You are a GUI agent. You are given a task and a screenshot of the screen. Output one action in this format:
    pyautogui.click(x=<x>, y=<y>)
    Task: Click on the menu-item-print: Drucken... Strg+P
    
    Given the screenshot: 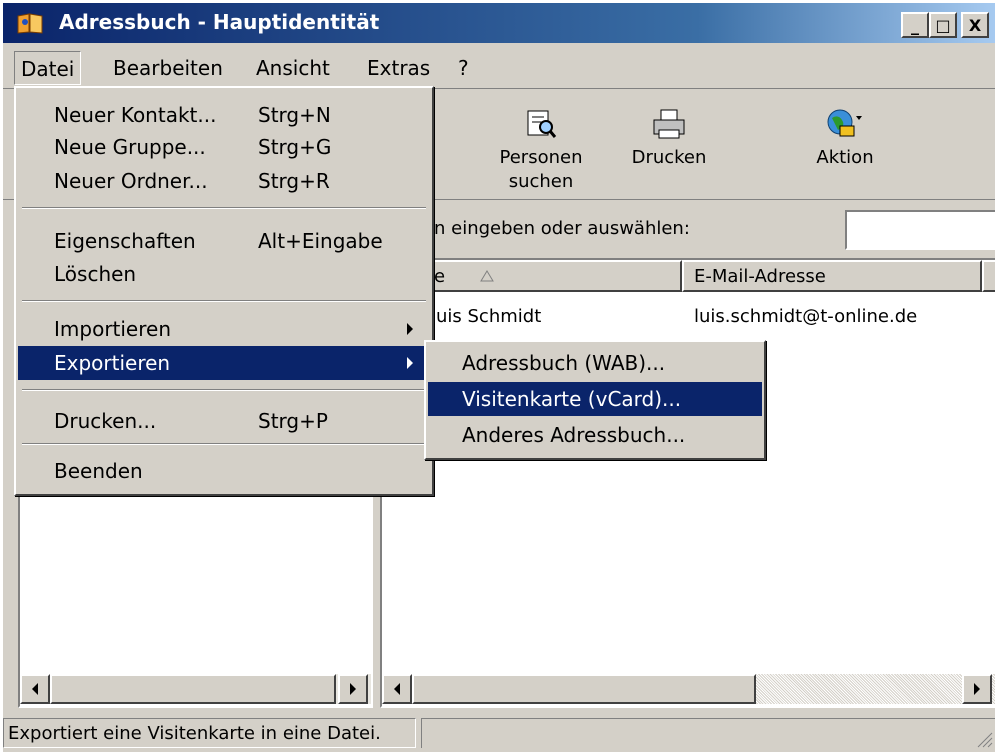 What is the action you would take?
    pyautogui.click(x=224, y=421)
    